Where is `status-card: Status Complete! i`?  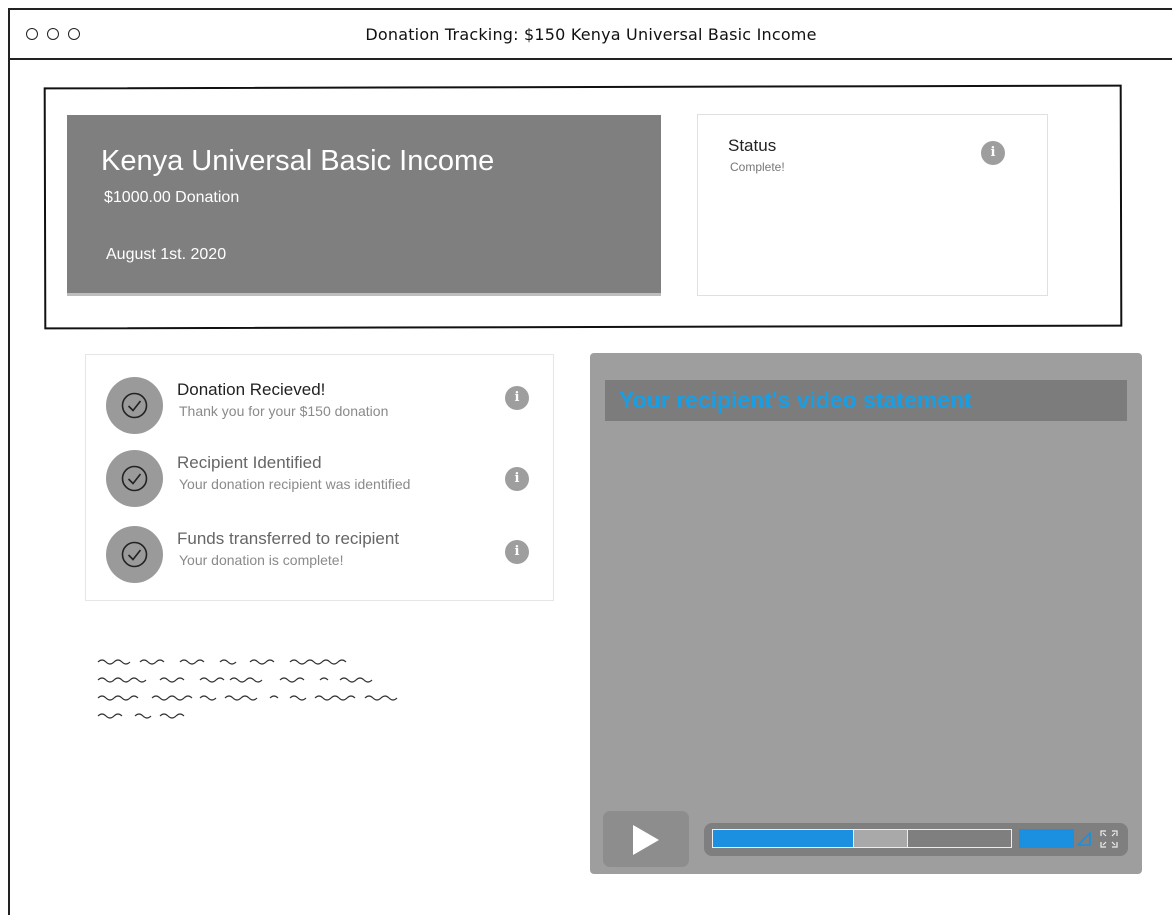 status-card: Status Complete! i is located at coordinates (872, 205).